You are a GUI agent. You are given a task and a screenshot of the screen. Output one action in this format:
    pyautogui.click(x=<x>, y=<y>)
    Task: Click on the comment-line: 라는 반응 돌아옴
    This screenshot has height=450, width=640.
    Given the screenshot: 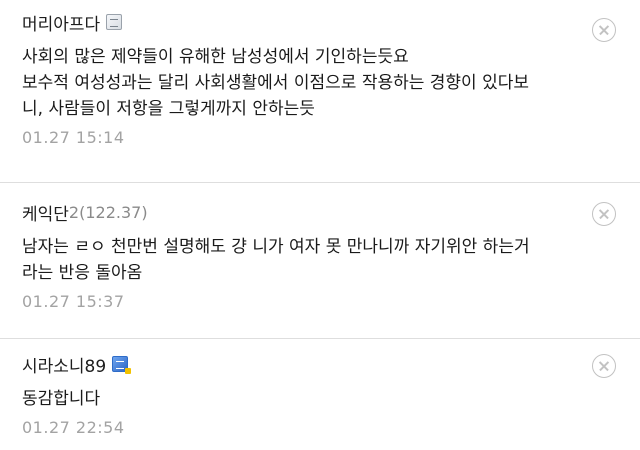 What is the action you would take?
    pyautogui.click(x=82, y=273)
    